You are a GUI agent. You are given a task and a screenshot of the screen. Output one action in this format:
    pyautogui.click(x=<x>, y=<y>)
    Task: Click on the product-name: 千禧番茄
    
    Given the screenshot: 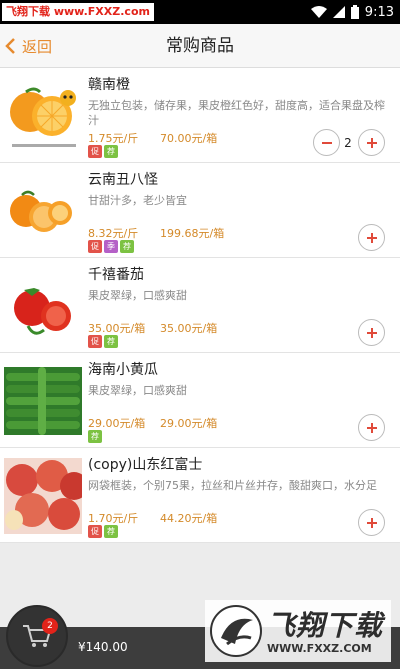 What is the action you would take?
    pyautogui.click(x=116, y=275)
    